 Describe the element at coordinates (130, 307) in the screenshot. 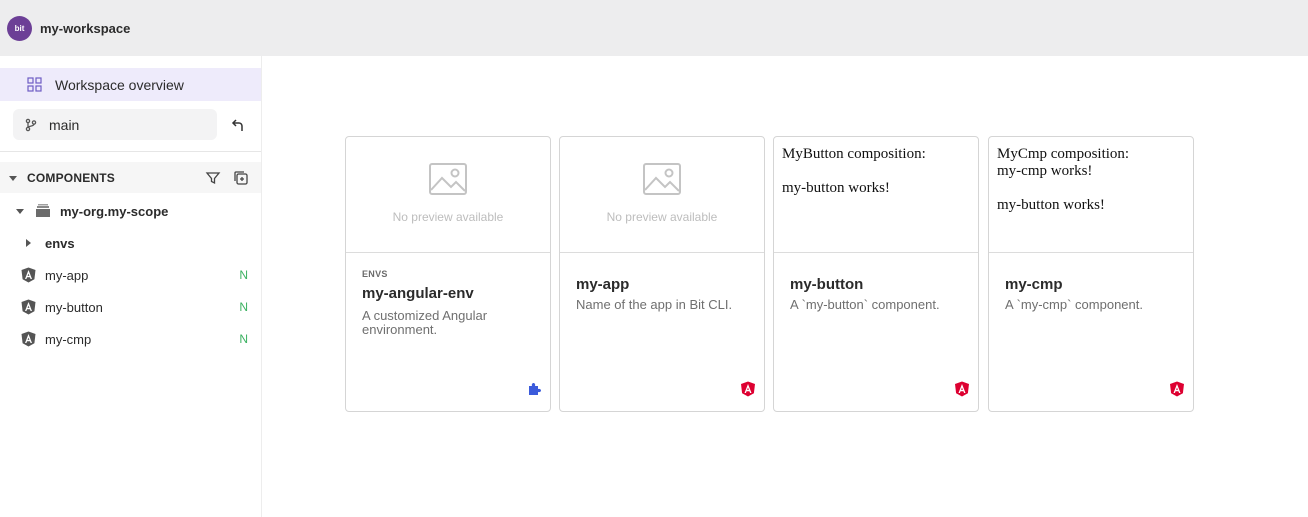

I see `tree-item-my-button: my-button N` at that location.